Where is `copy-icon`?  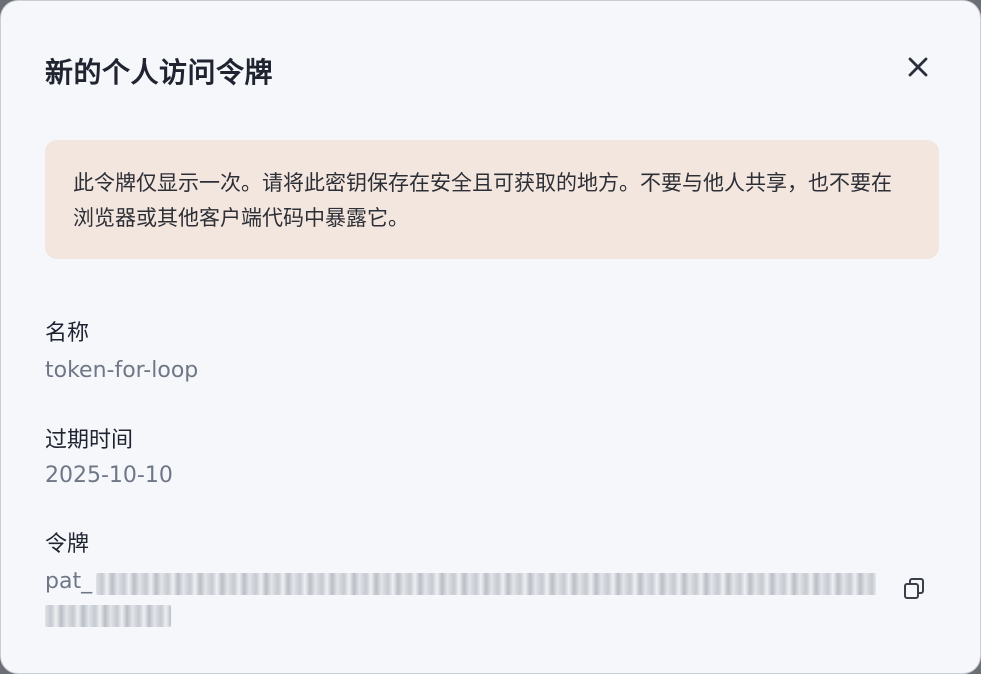 copy-icon is located at coordinates (914, 588).